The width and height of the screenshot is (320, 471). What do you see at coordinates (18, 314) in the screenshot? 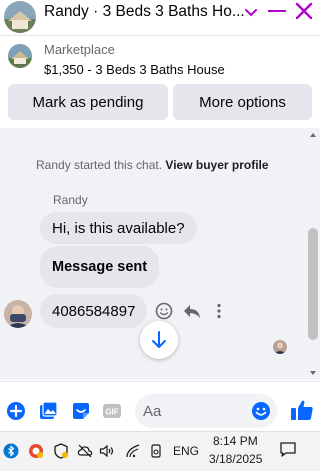
I see `sender-avatar` at bounding box center [18, 314].